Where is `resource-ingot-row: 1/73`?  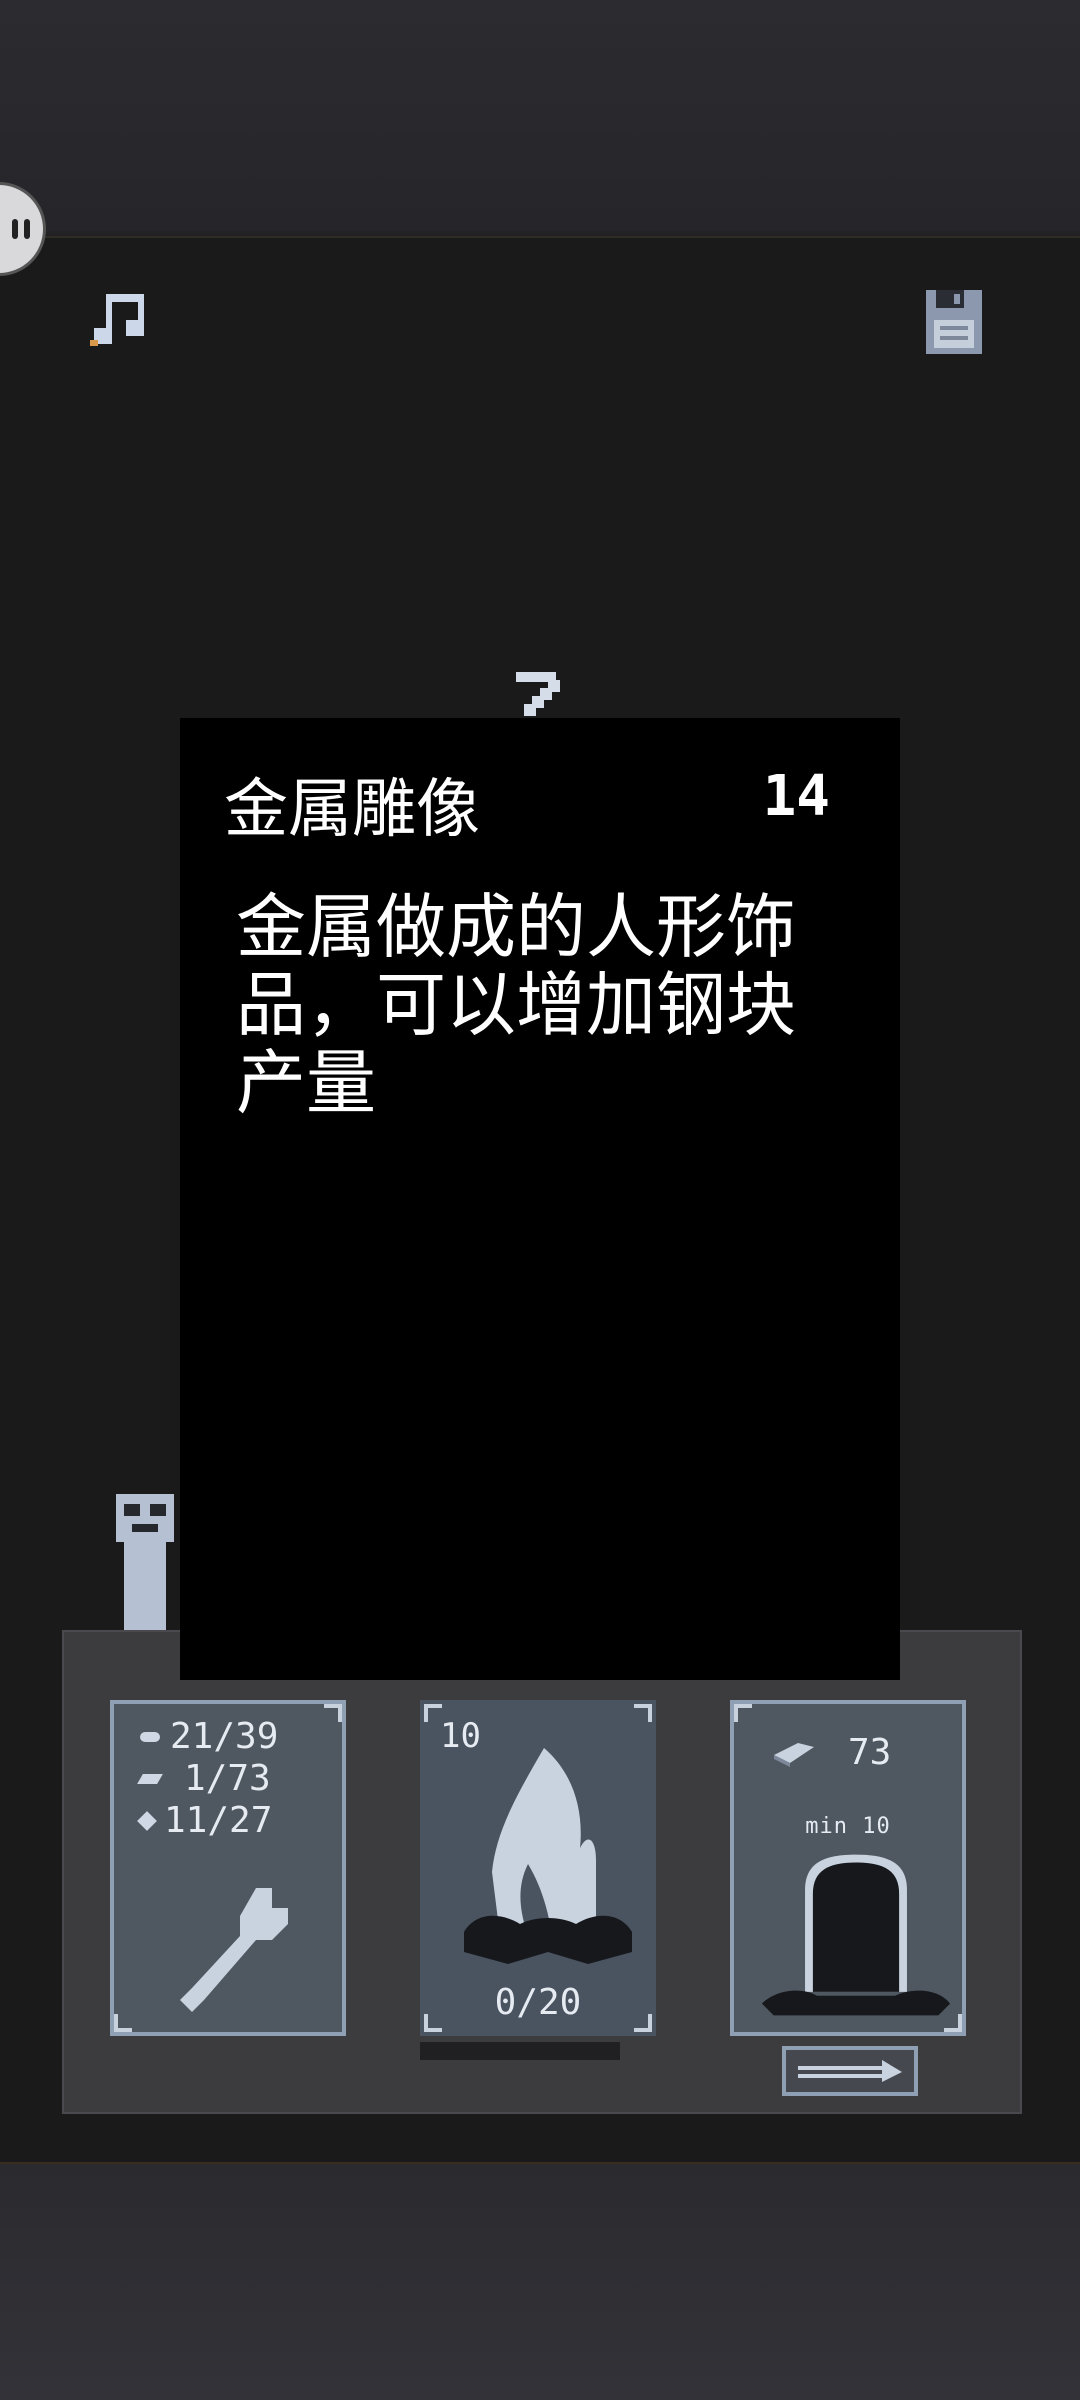
resource-ingot-row: 1/73 is located at coordinates (204, 1778).